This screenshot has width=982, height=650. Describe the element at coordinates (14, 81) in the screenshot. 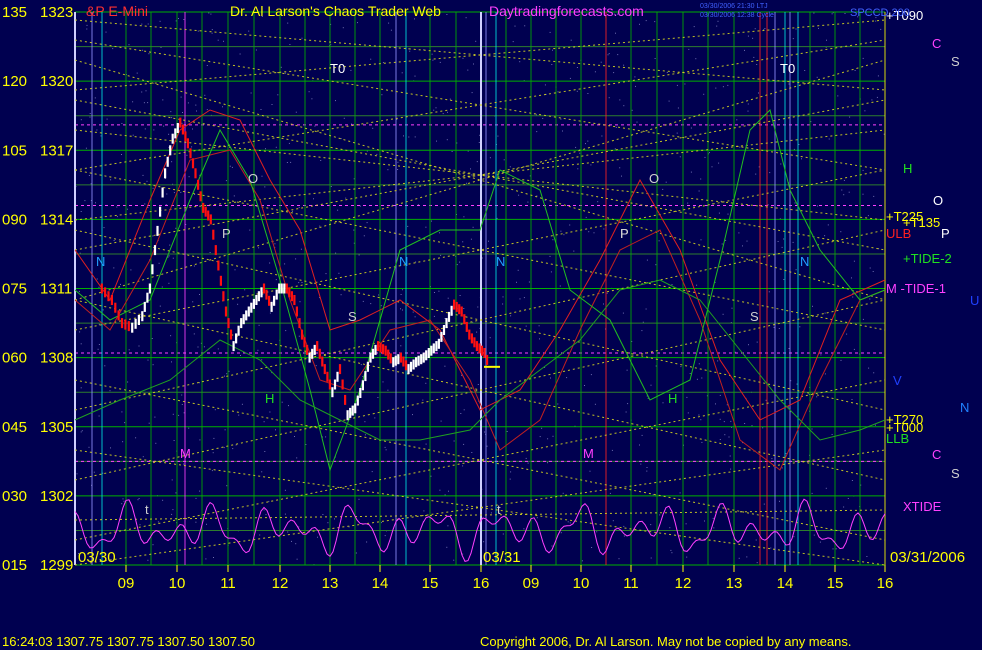

I see `y-tick-osc-label: 120` at that location.